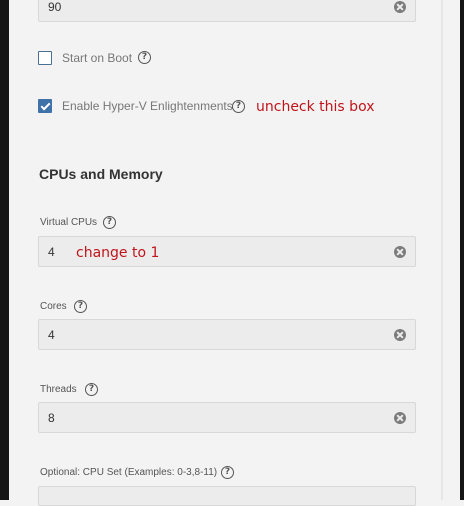  What do you see at coordinates (58, 389) in the screenshot?
I see `threads-label: Threads` at bounding box center [58, 389].